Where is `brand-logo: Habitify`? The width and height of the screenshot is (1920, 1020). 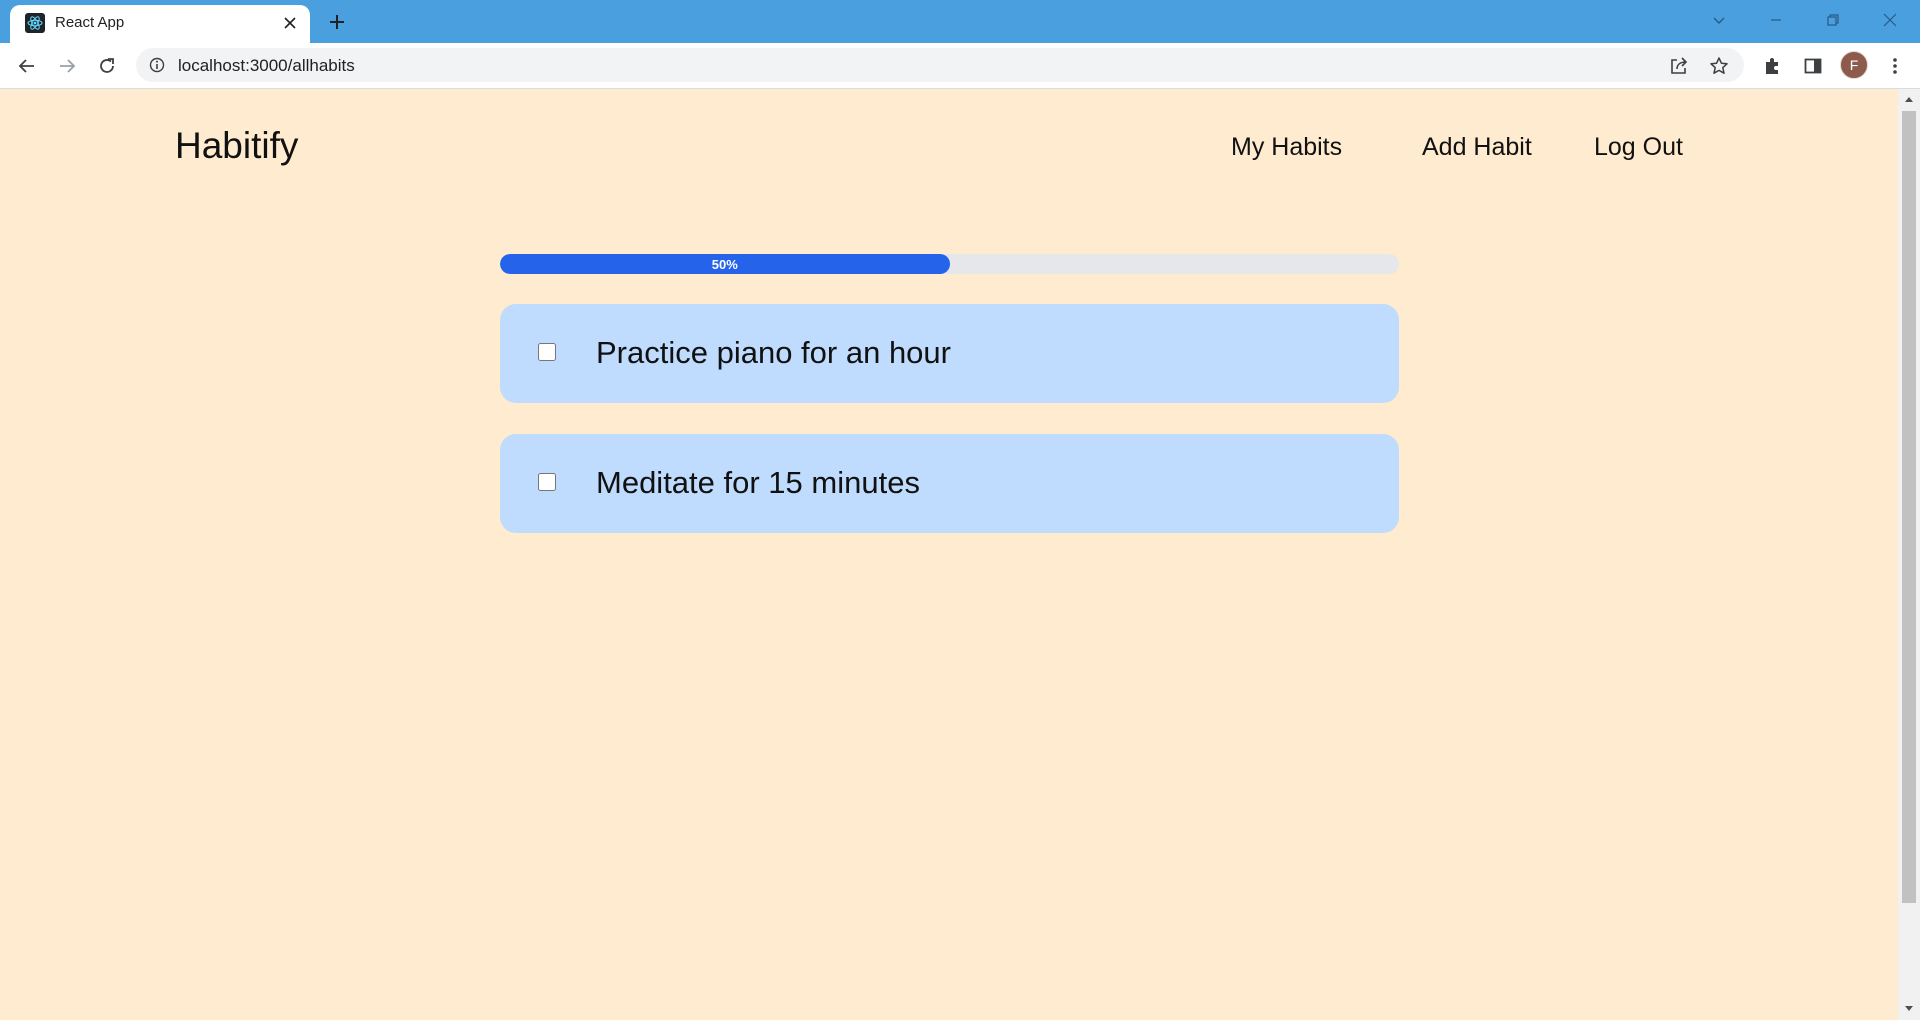
brand-logo: Habitify is located at coordinates (236, 146).